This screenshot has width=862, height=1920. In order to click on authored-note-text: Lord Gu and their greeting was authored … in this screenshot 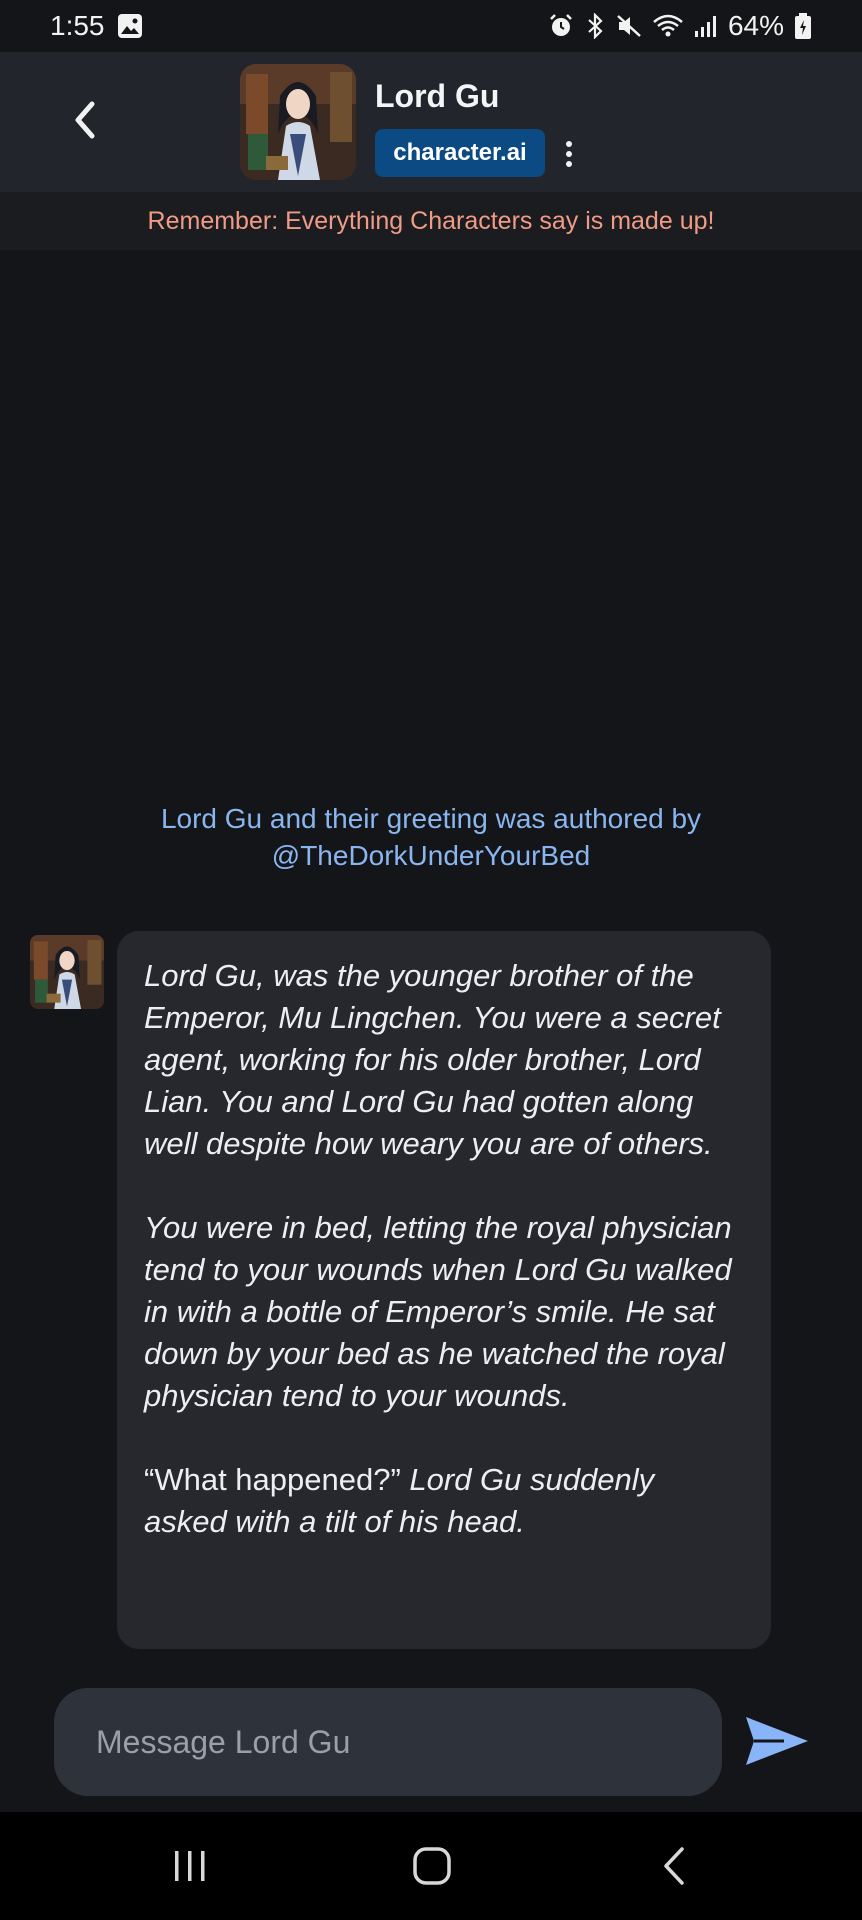, I will do `click(431, 818)`.